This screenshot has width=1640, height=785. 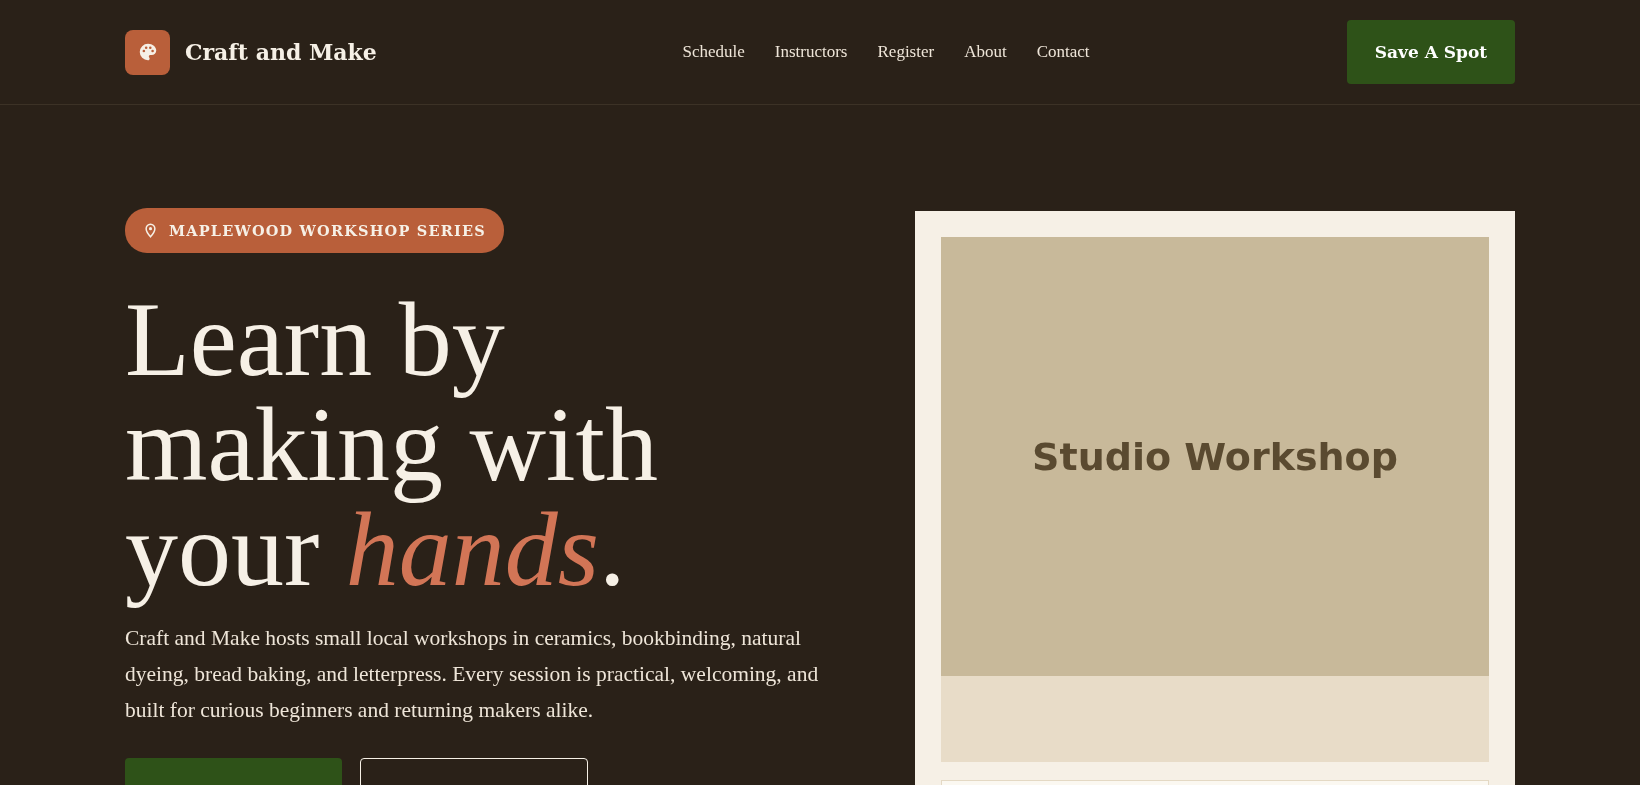 I want to click on nav-link: Contact, so click(x=1063, y=52).